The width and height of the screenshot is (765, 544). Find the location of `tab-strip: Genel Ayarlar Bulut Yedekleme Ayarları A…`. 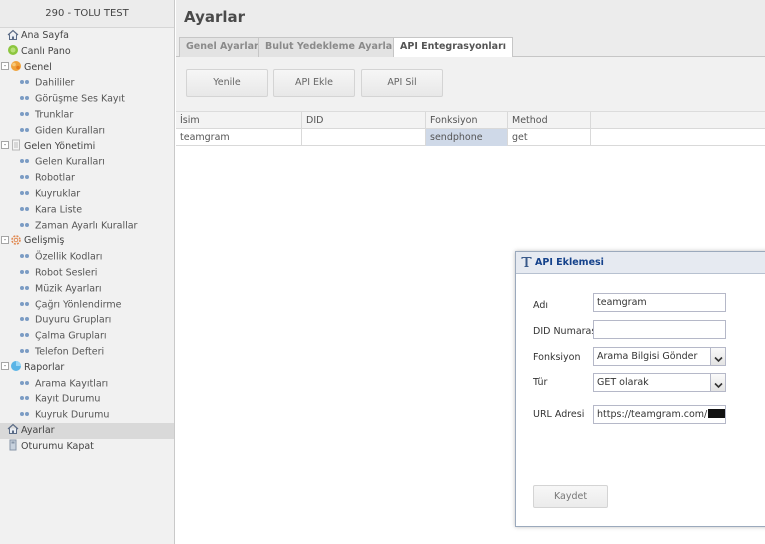

tab-strip: Genel Ayarlar Bulut Yedekleme Ayarları A… is located at coordinates (470, 45).